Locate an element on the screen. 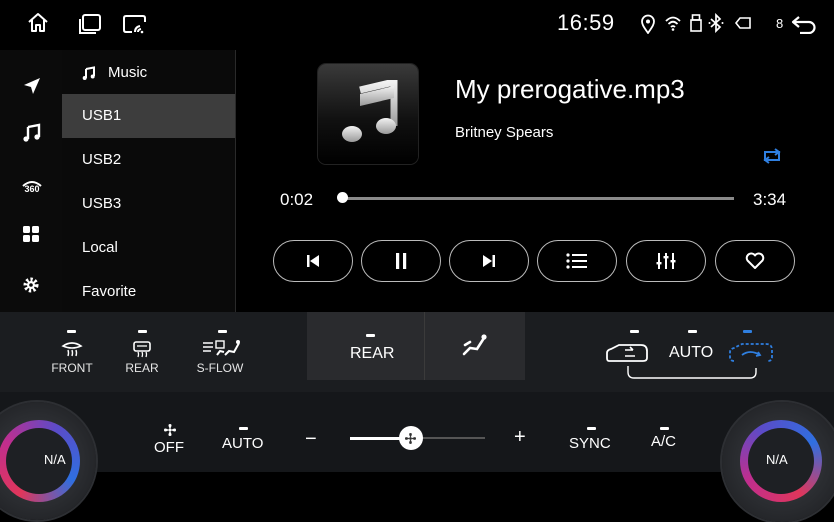 This screenshot has width=834, height=522. svg-text: 360 is located at coordinates (31, 189).